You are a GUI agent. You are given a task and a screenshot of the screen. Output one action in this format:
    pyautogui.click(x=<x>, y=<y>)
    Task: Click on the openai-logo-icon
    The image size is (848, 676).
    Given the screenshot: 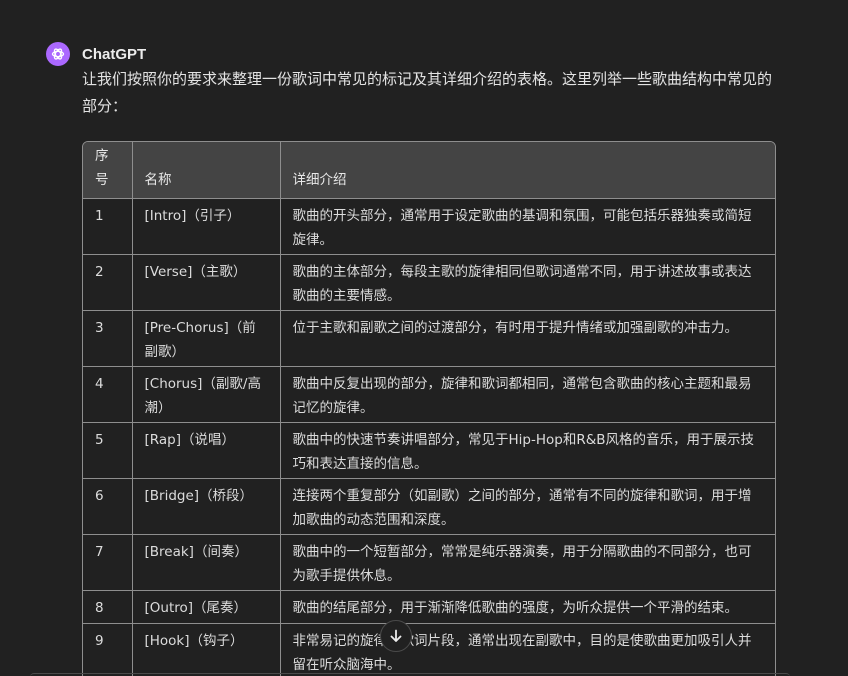 What is the action you would take?
    pyautogui.click(x=58, y=54)
    